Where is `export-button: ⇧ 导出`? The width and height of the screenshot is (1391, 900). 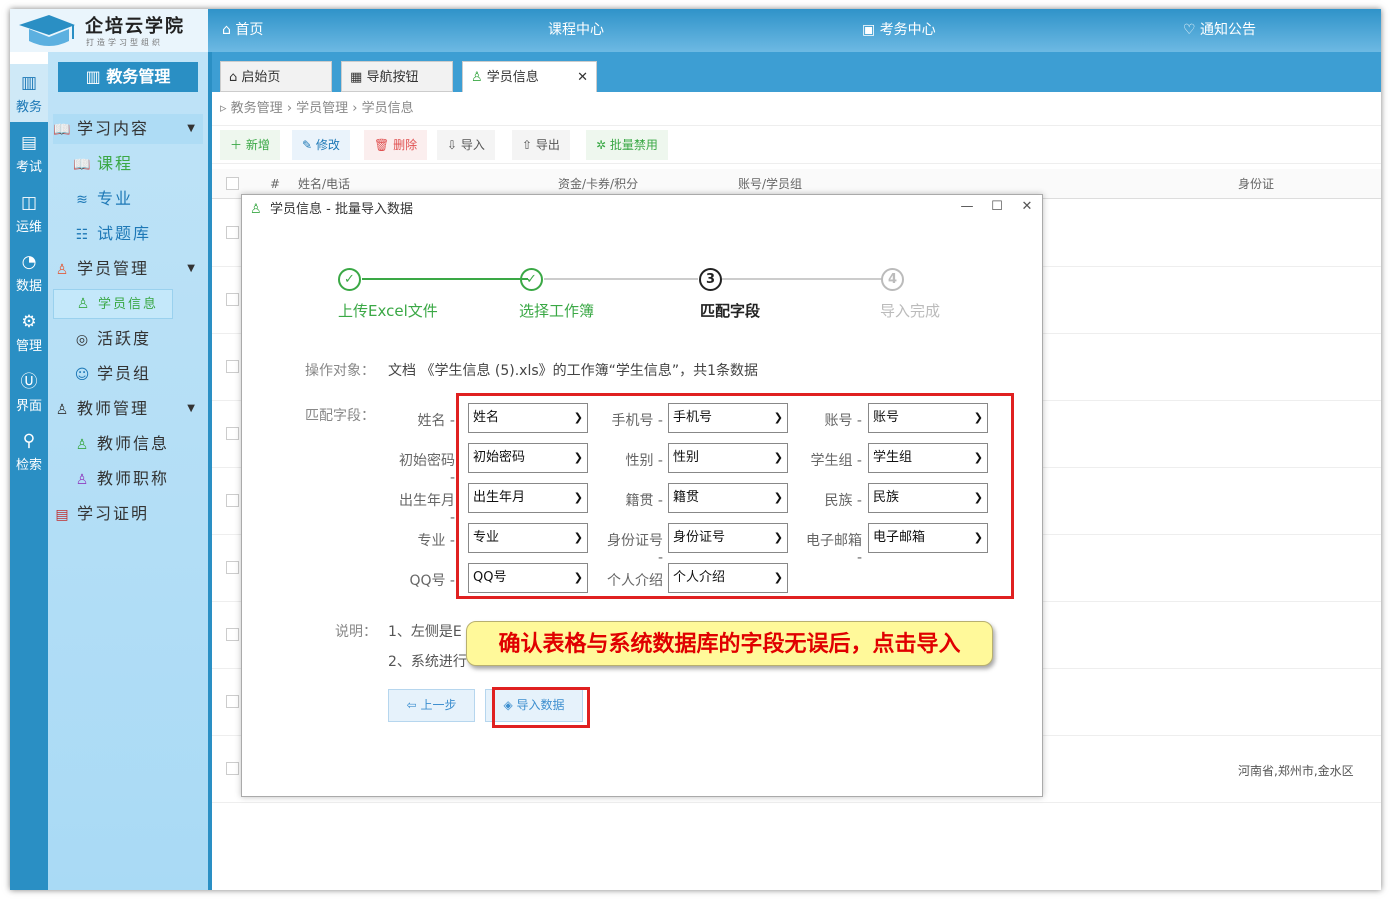 export-button: ⇧ 导出 is located at coordinates (541, 145).